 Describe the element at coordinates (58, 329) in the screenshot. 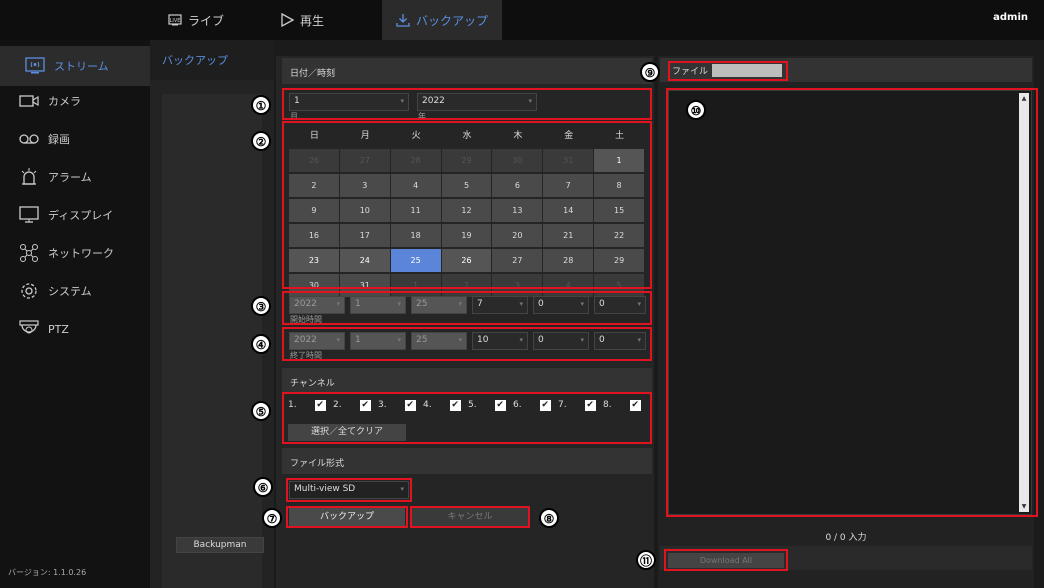

I see `sidebar-item-ptz-label: PTZ` at that location.